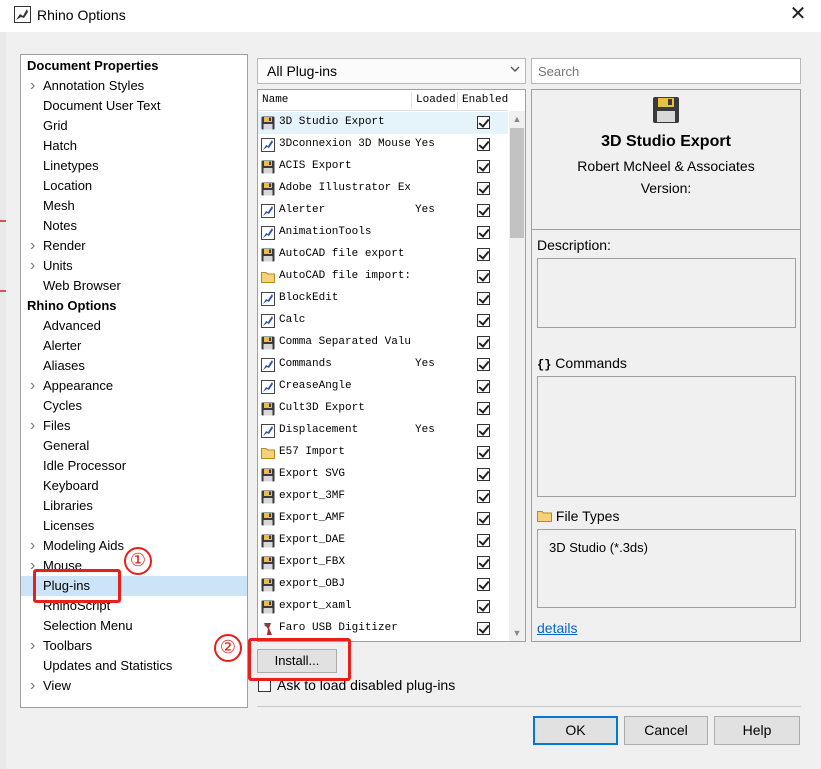 The image size is (821, 769). I want to click on tree-item-annotation-styles: › Annotation Styles, so click(134, 86).